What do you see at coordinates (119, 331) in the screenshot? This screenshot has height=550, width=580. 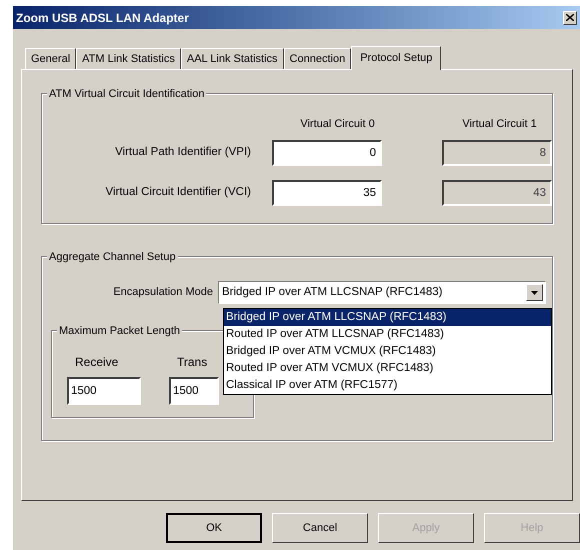 I see `group-title: Maximum Packet Length` at bounding box center [119, 331].